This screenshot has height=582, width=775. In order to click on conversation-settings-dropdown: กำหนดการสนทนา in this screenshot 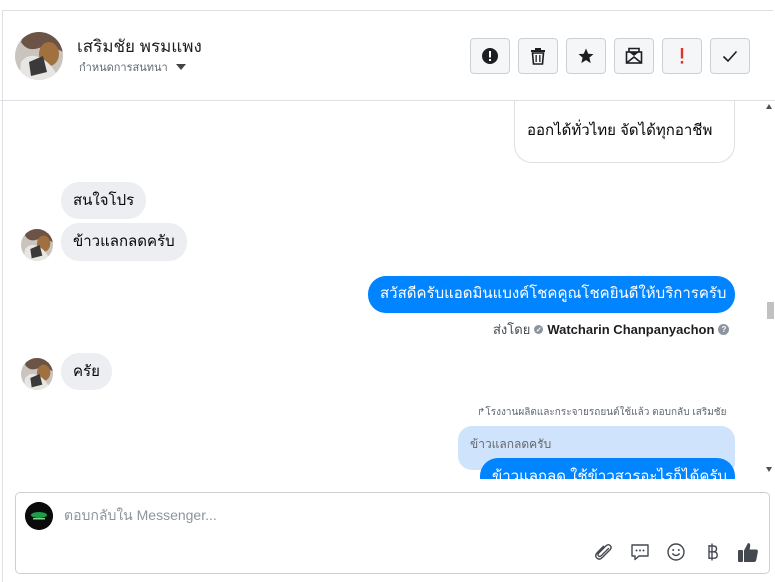, I will do `click(132, 67)`.